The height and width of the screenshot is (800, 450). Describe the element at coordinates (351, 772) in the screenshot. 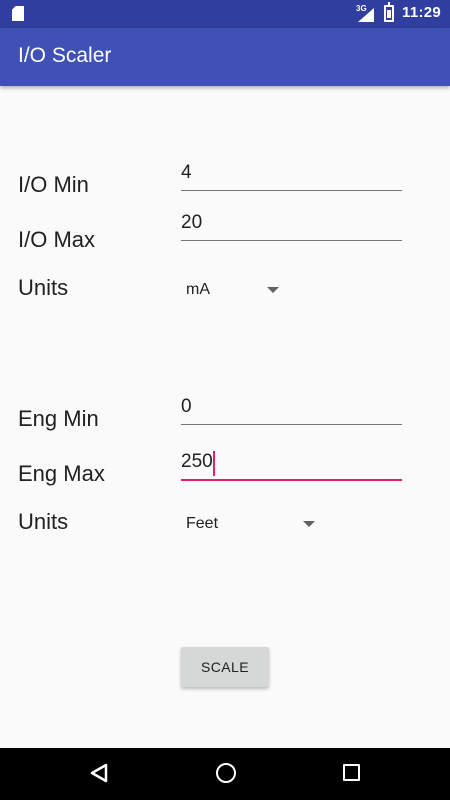

I see `recents-icon` at that location.